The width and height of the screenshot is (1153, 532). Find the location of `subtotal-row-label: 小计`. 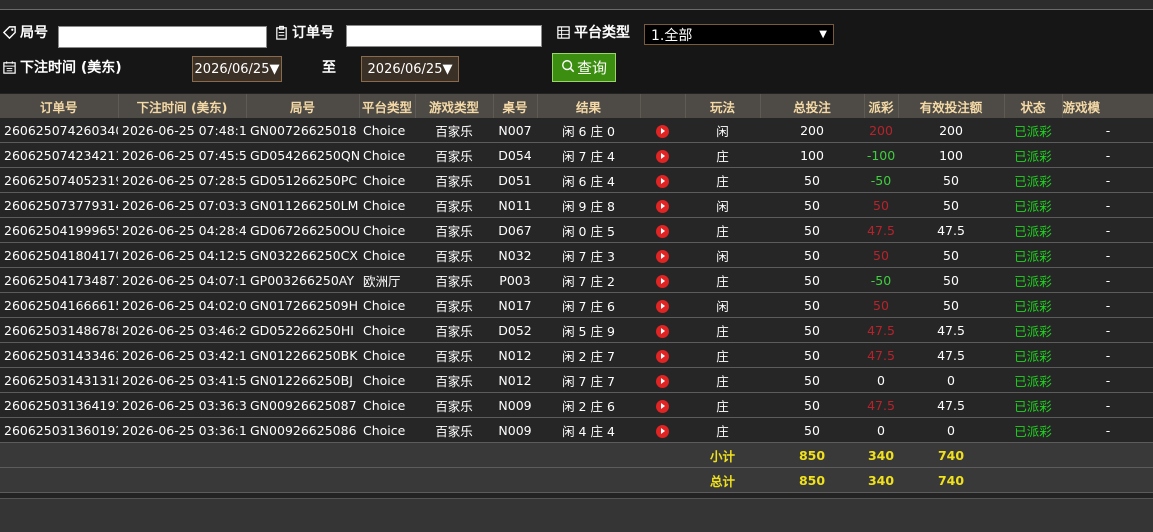

subtotal-row-label: 小计 is located at coordinates (722, 455).